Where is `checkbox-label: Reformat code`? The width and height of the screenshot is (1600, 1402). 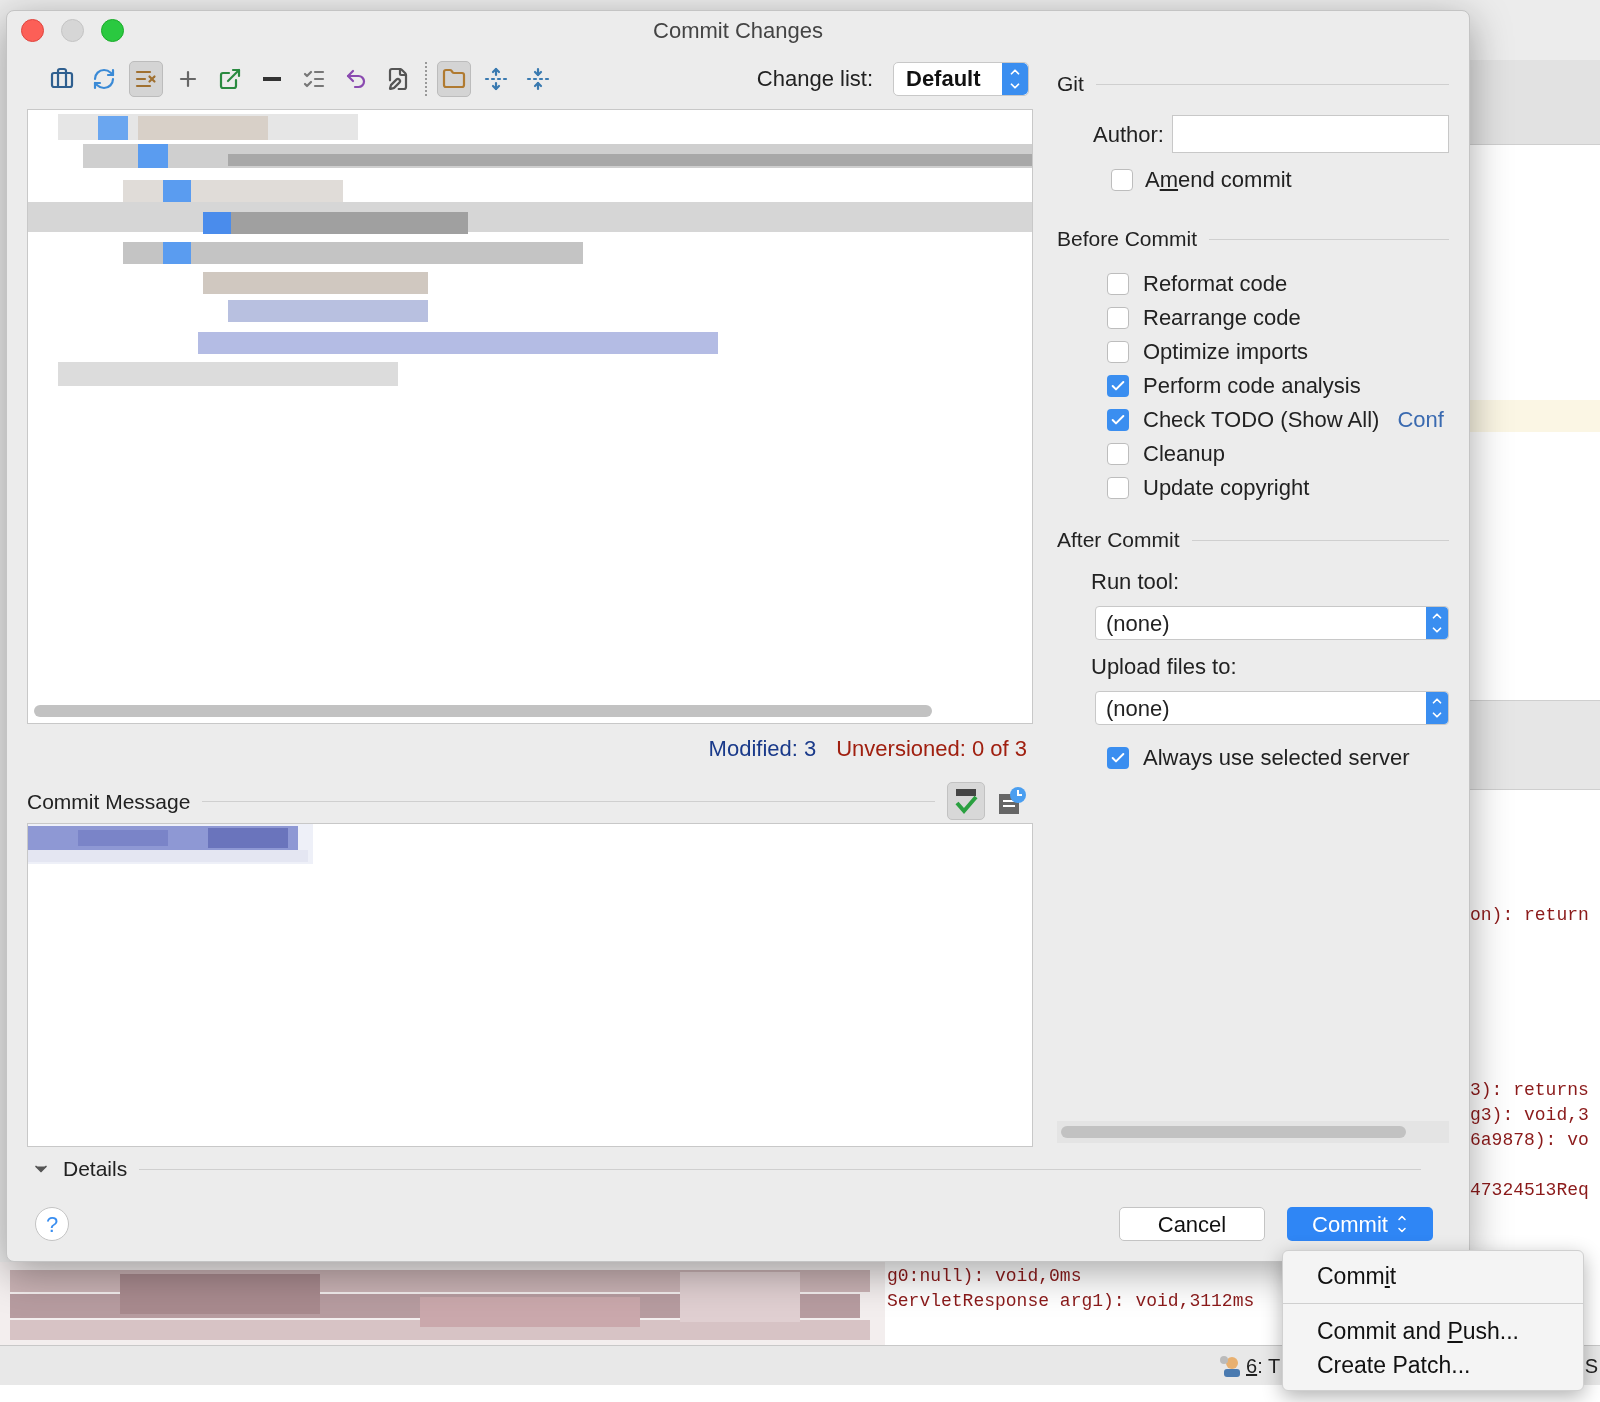
checkbox-label: Reformat code is located at coordinates (1215, 283).